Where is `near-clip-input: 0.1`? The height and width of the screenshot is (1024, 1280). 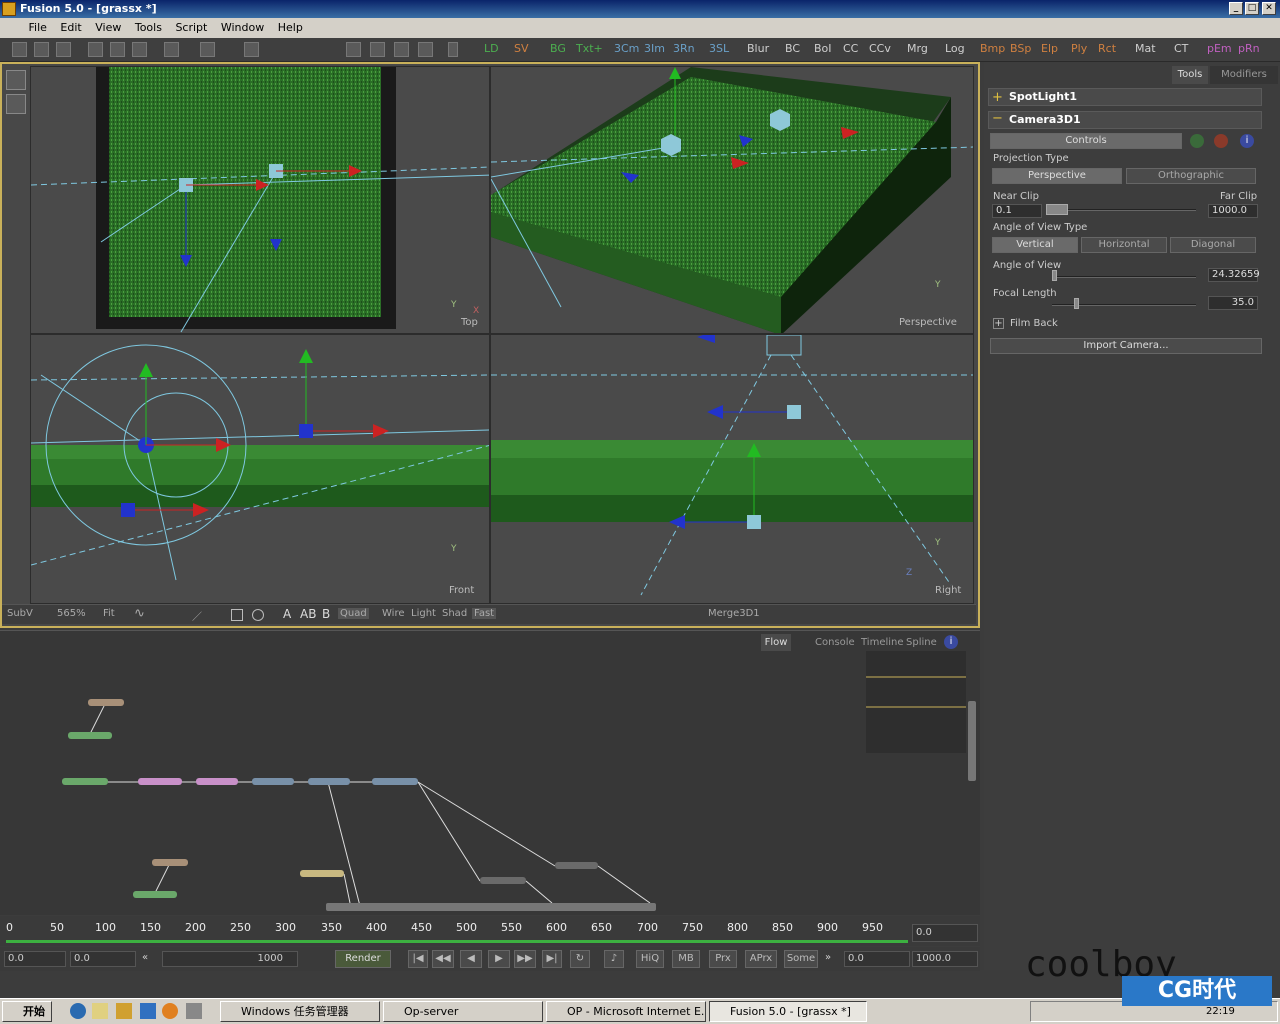 near-clip-input: 0.1 is located at coordinates (1017, 211).